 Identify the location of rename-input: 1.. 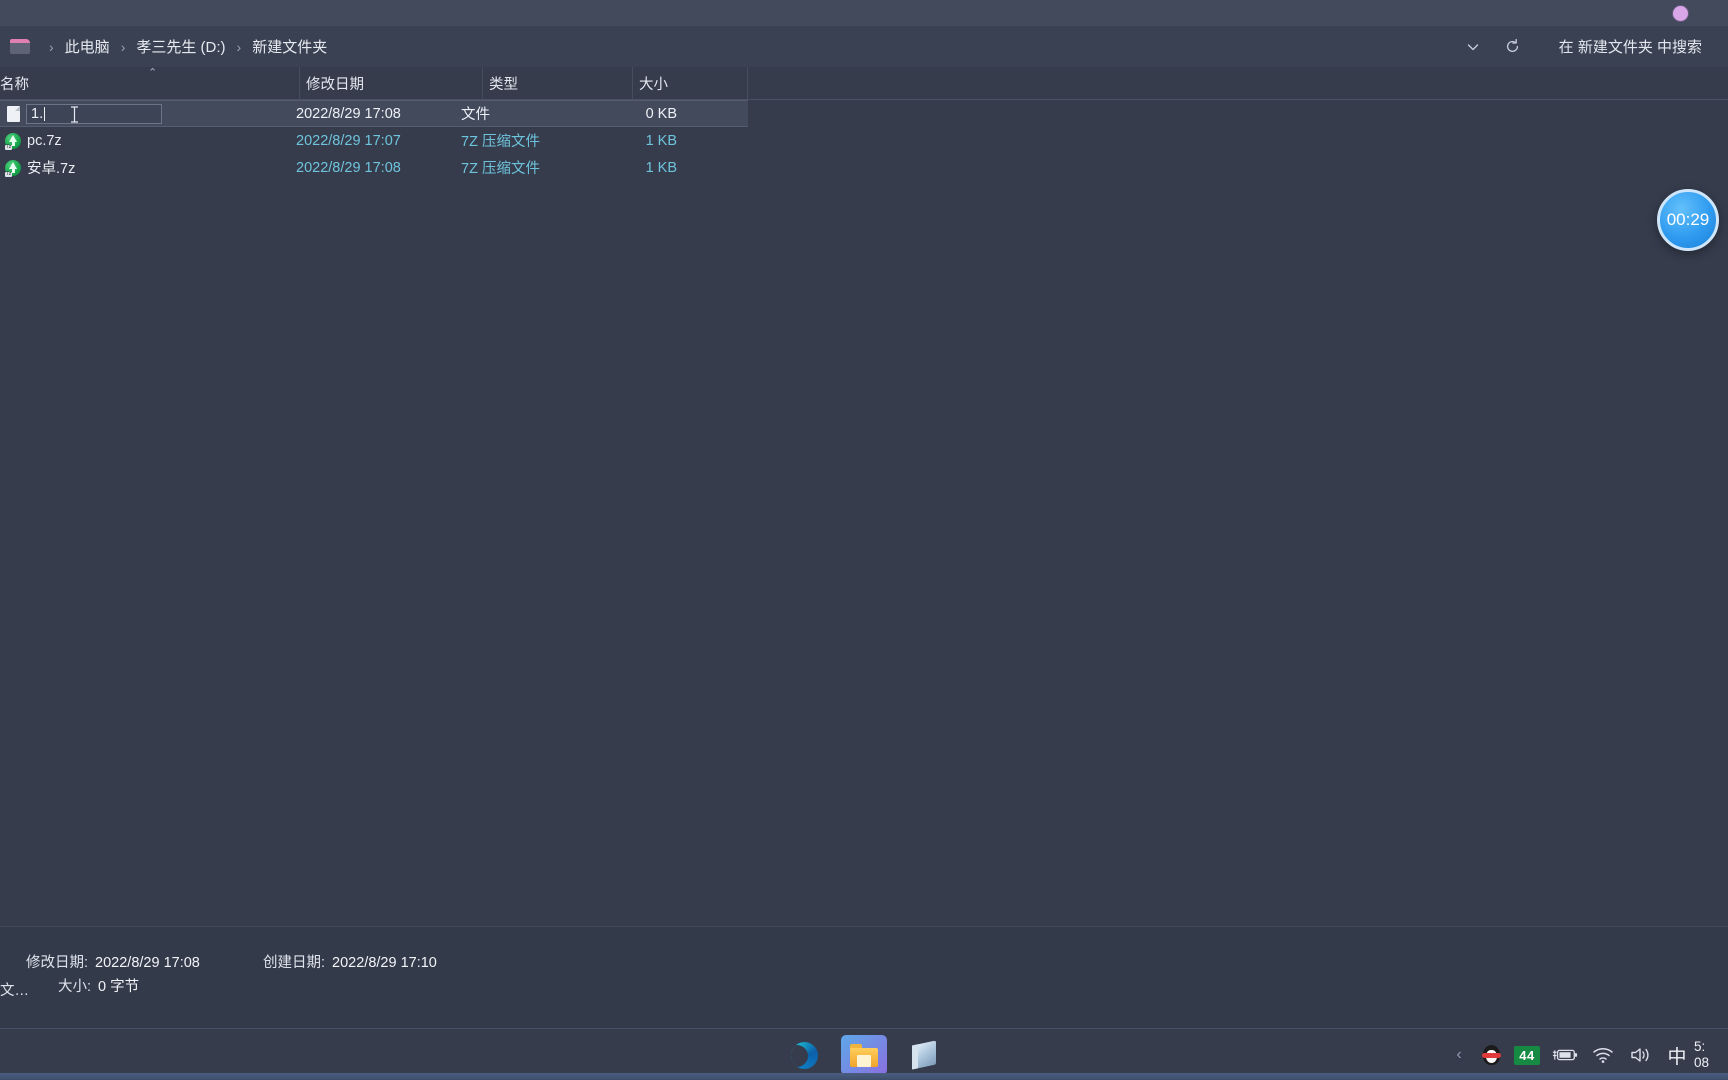
(94, 113).